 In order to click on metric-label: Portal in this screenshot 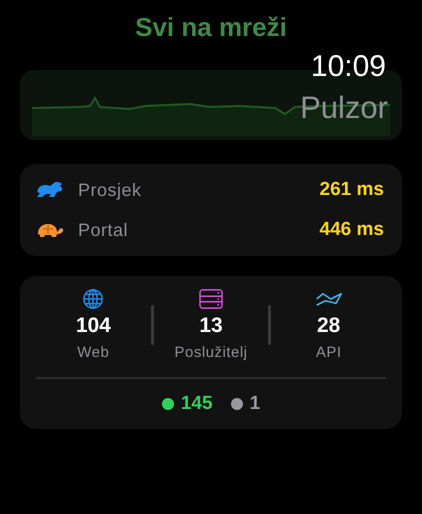, I will do `click(104, 230)`.